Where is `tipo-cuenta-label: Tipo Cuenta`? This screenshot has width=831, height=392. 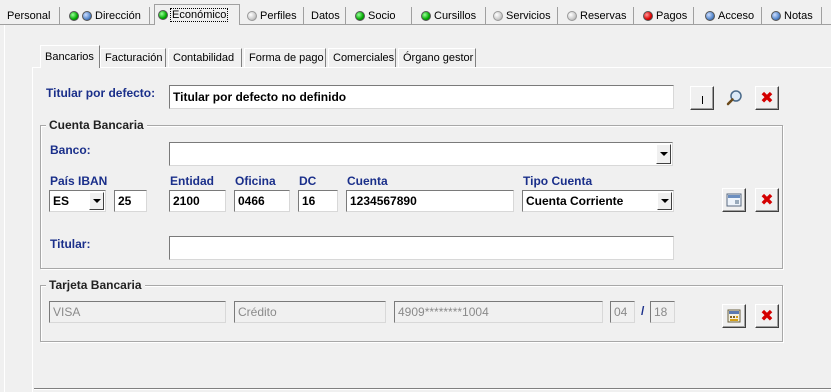
tipo-cuenta-label: Tipo Cuenta is located at coordinates (558, 181).